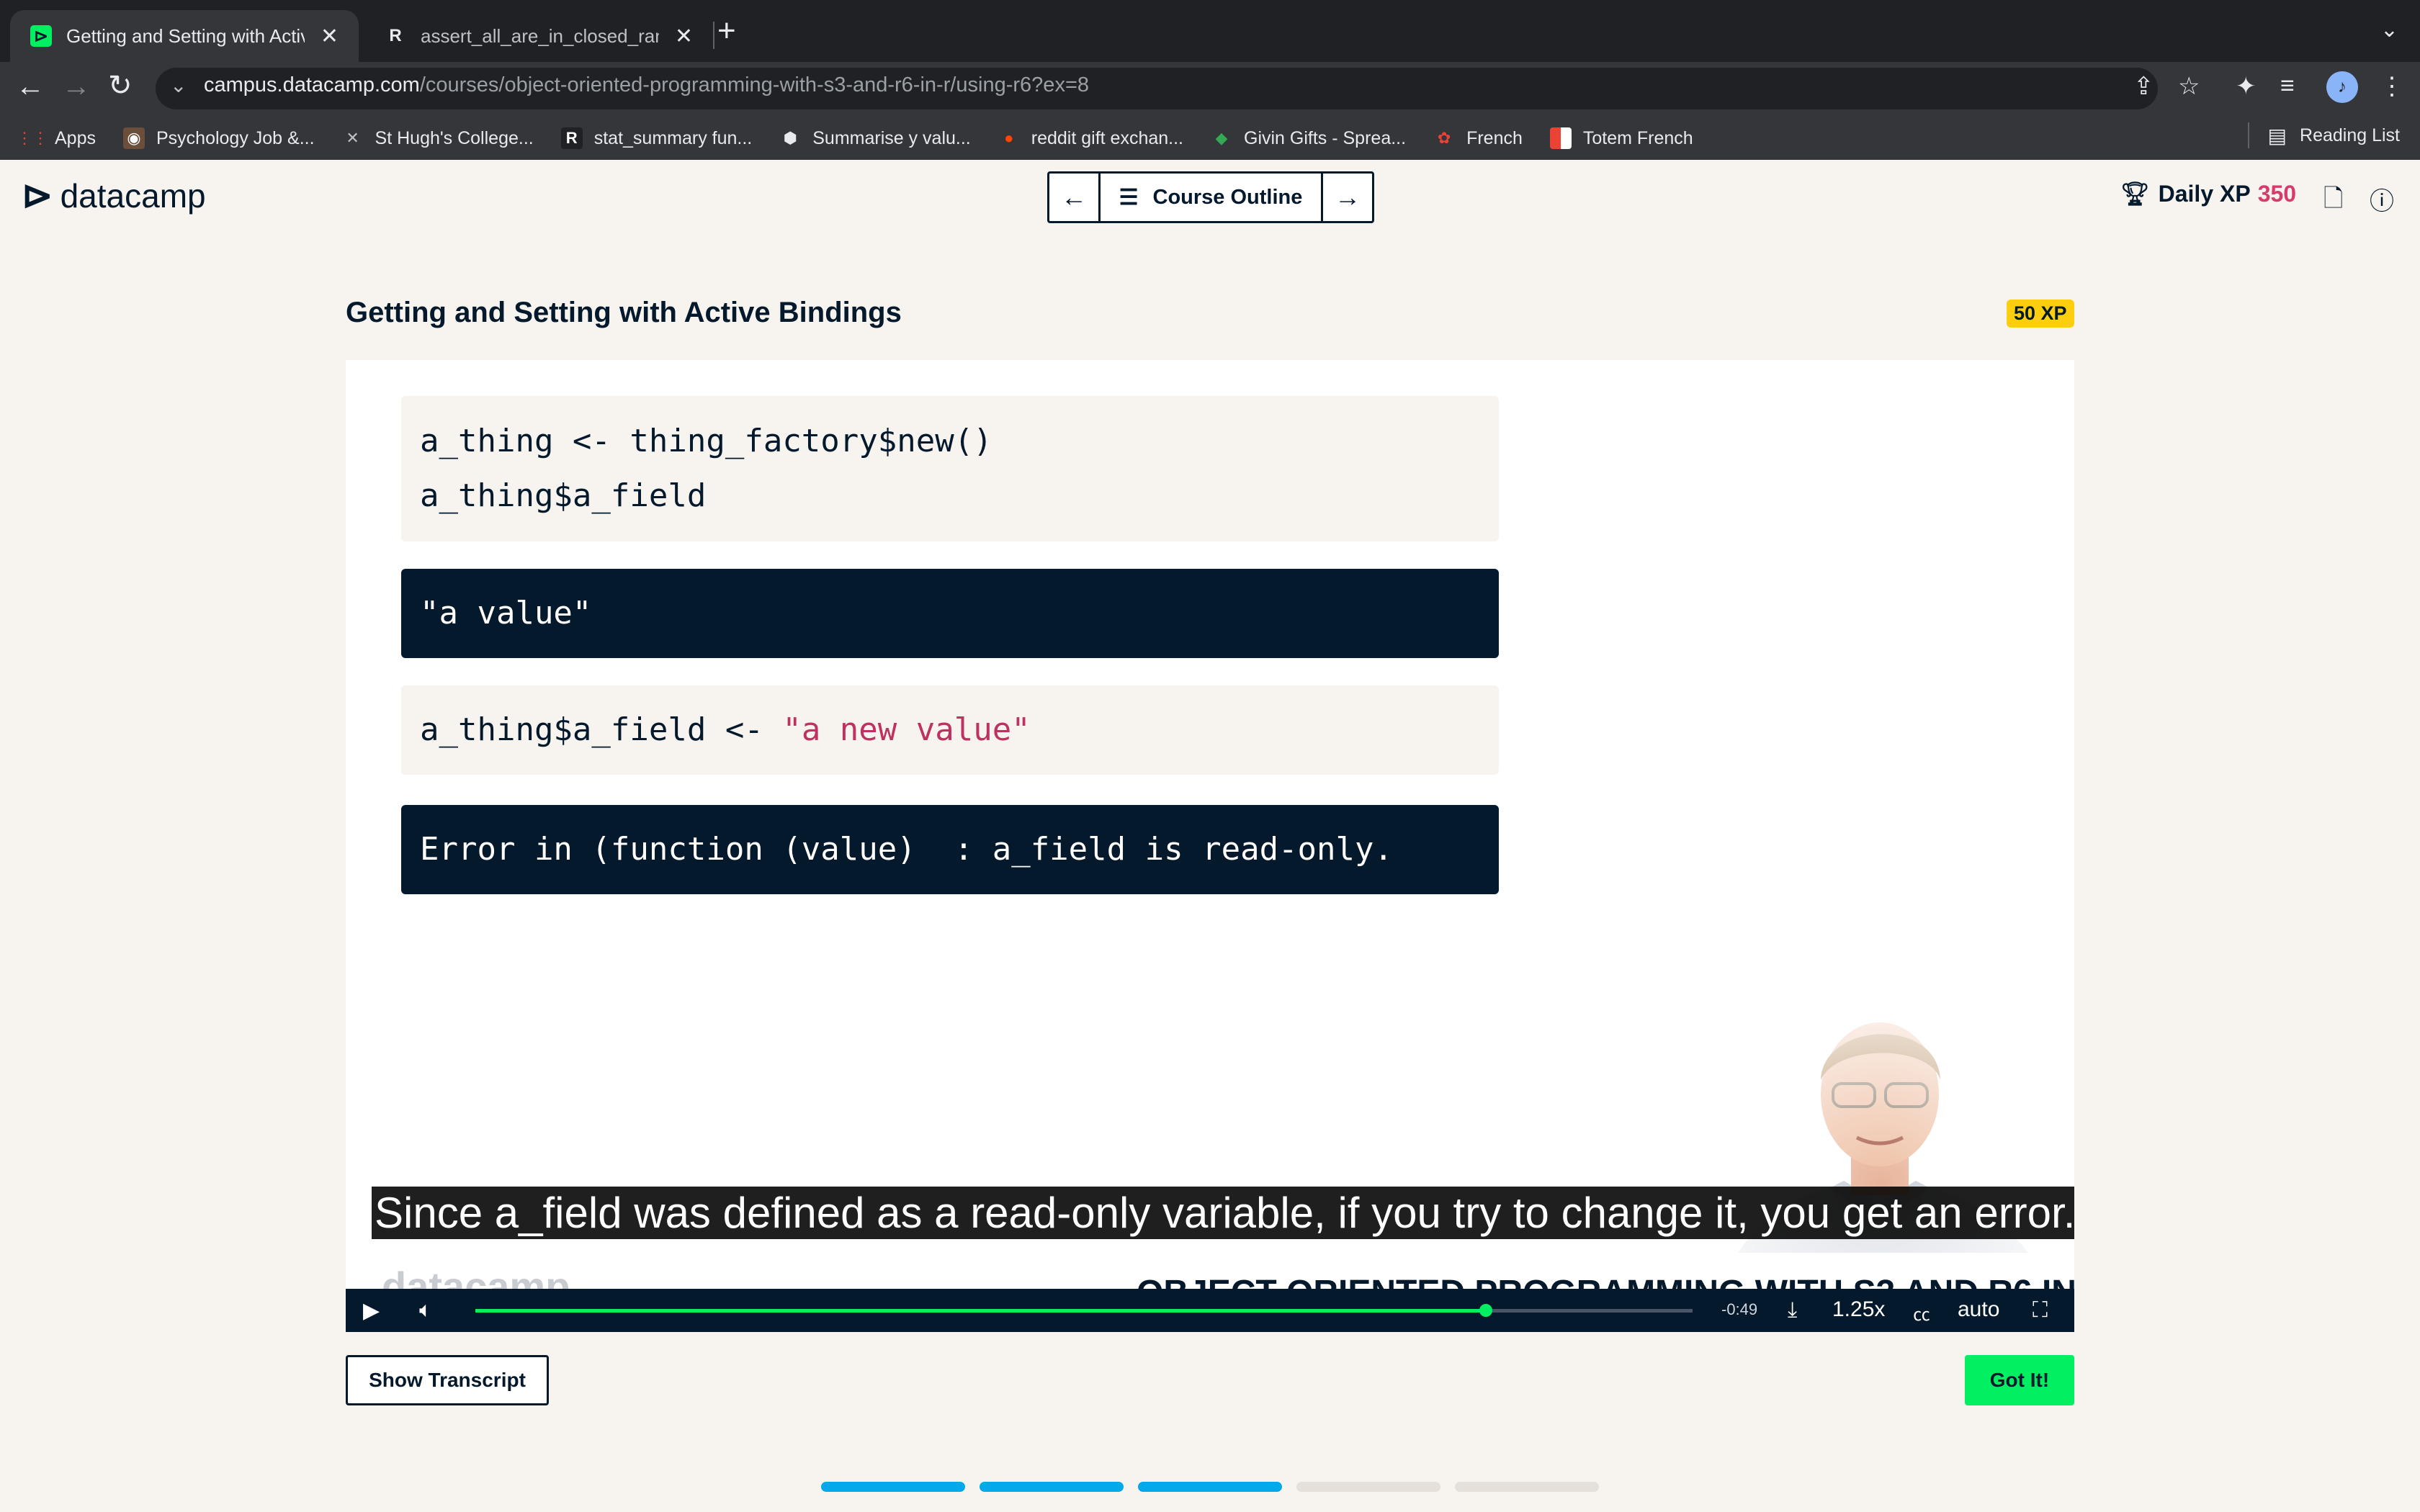 The image size is (2420, 1512). Describe the element at coordinates (1347, 197) in the screenshot. I see `next-exercise-arrow-icon: →` at that location.